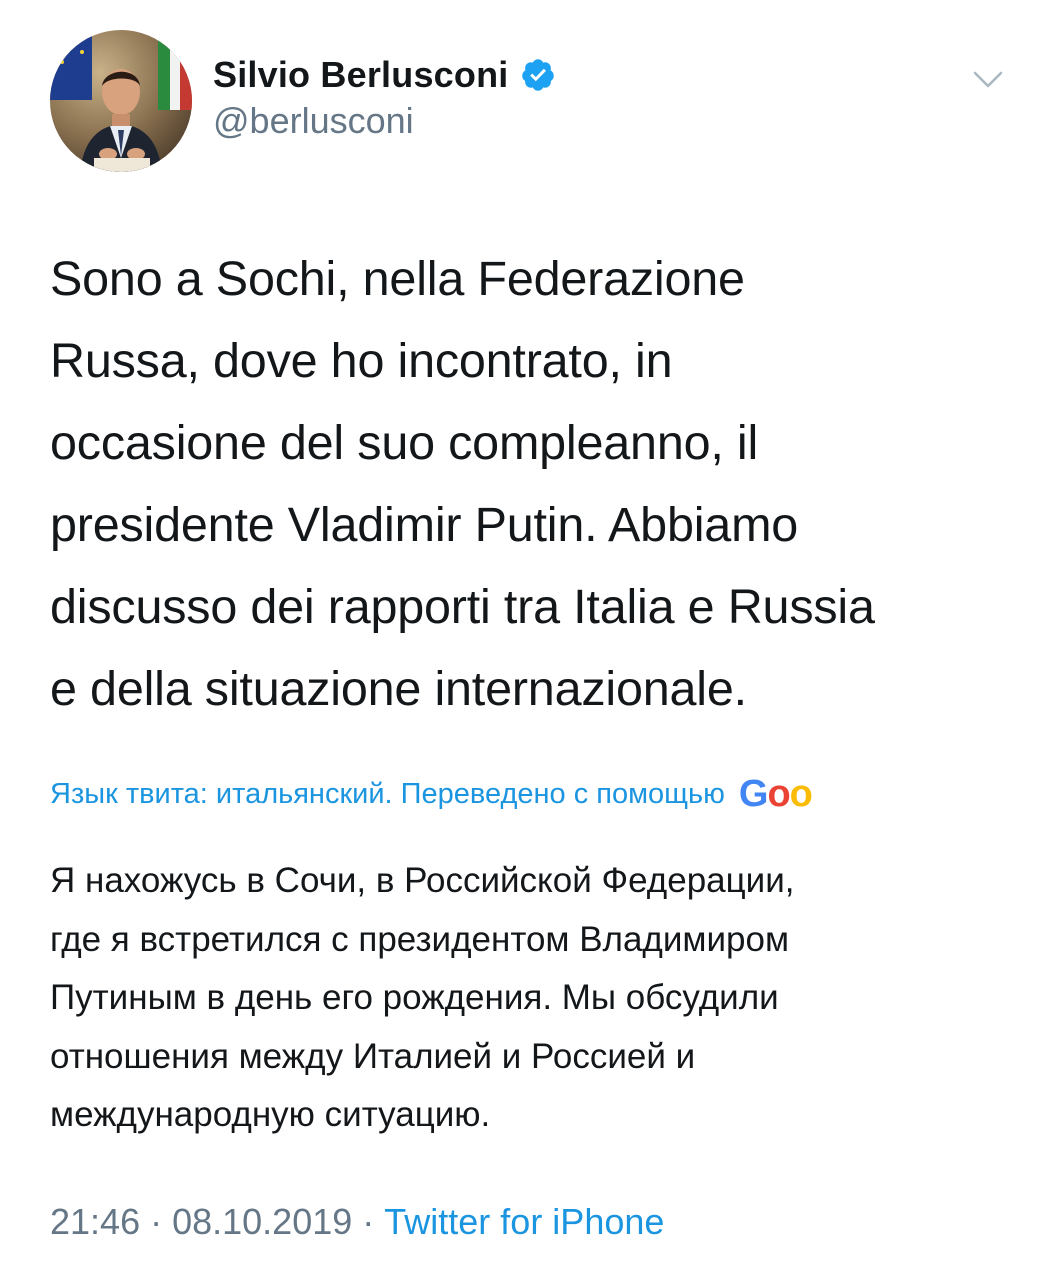 The height and width of the screenshot is (1280, 1050). I want to click on verified-badge-icon, so click(538, 75).